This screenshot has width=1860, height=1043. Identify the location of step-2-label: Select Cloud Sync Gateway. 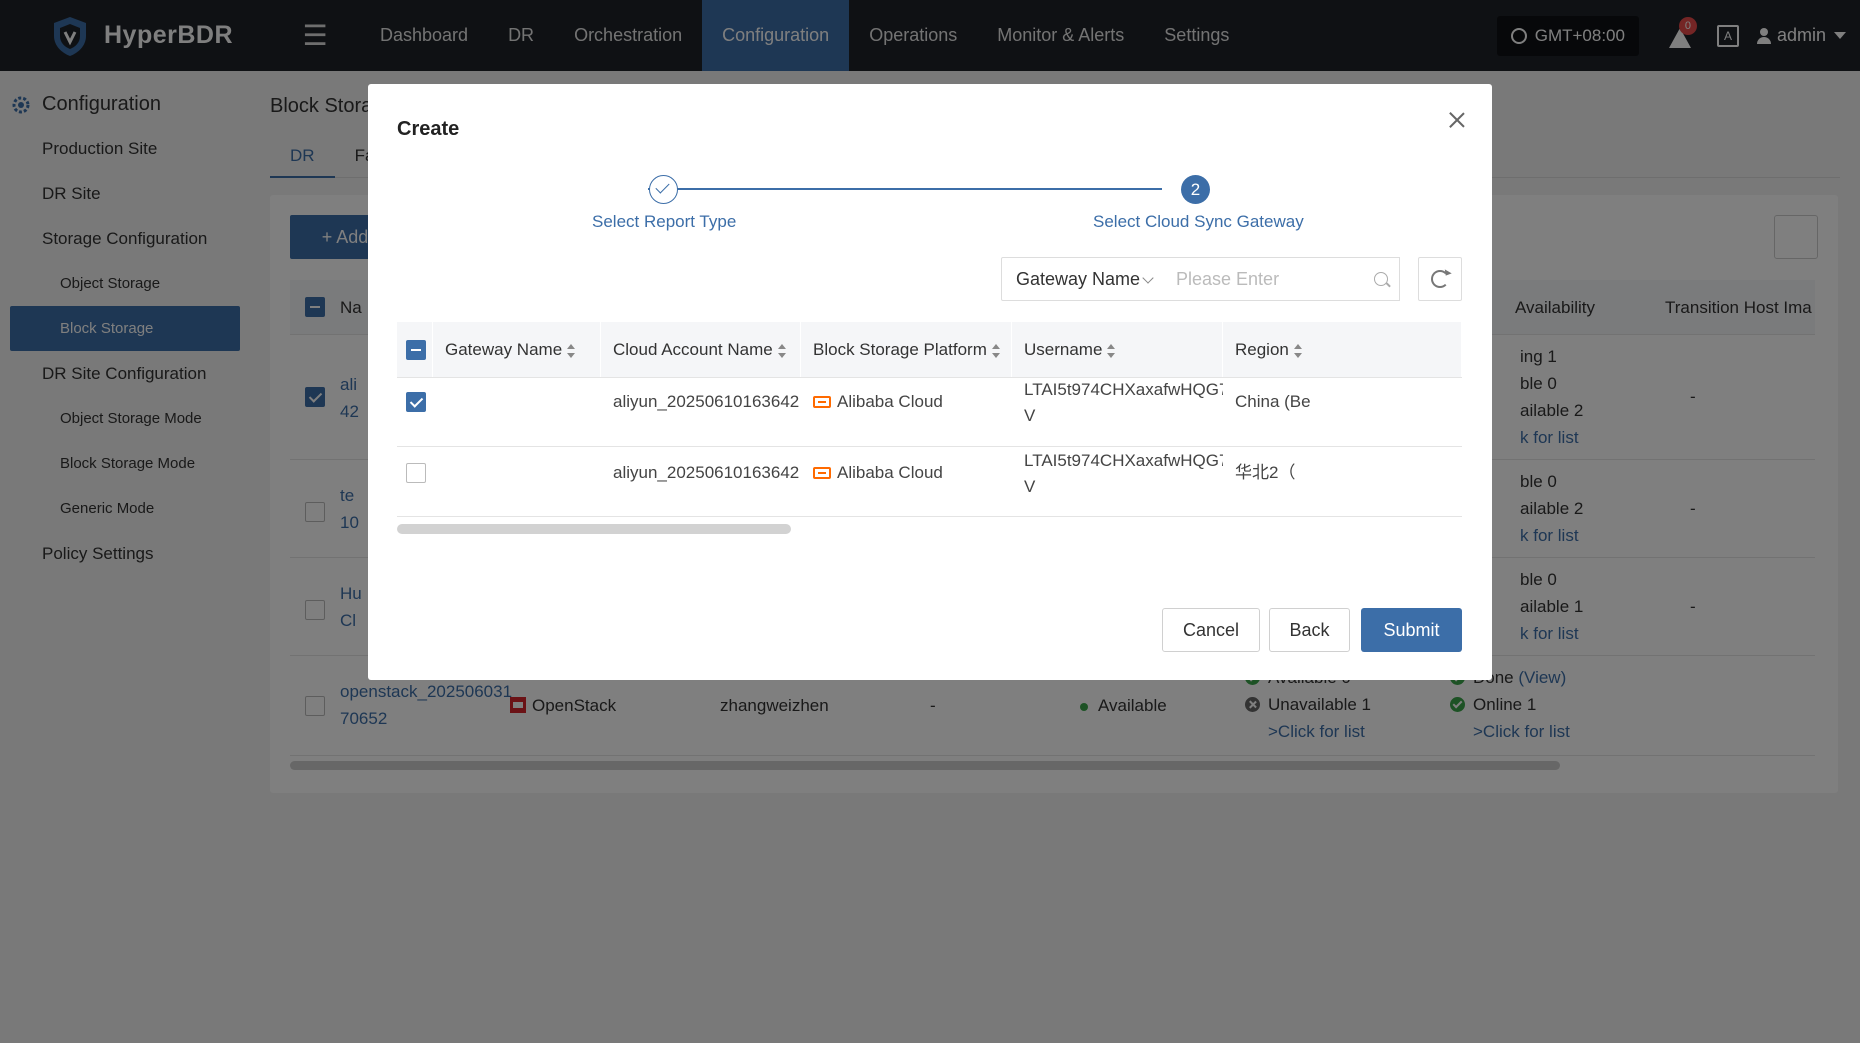
(1198, 221).